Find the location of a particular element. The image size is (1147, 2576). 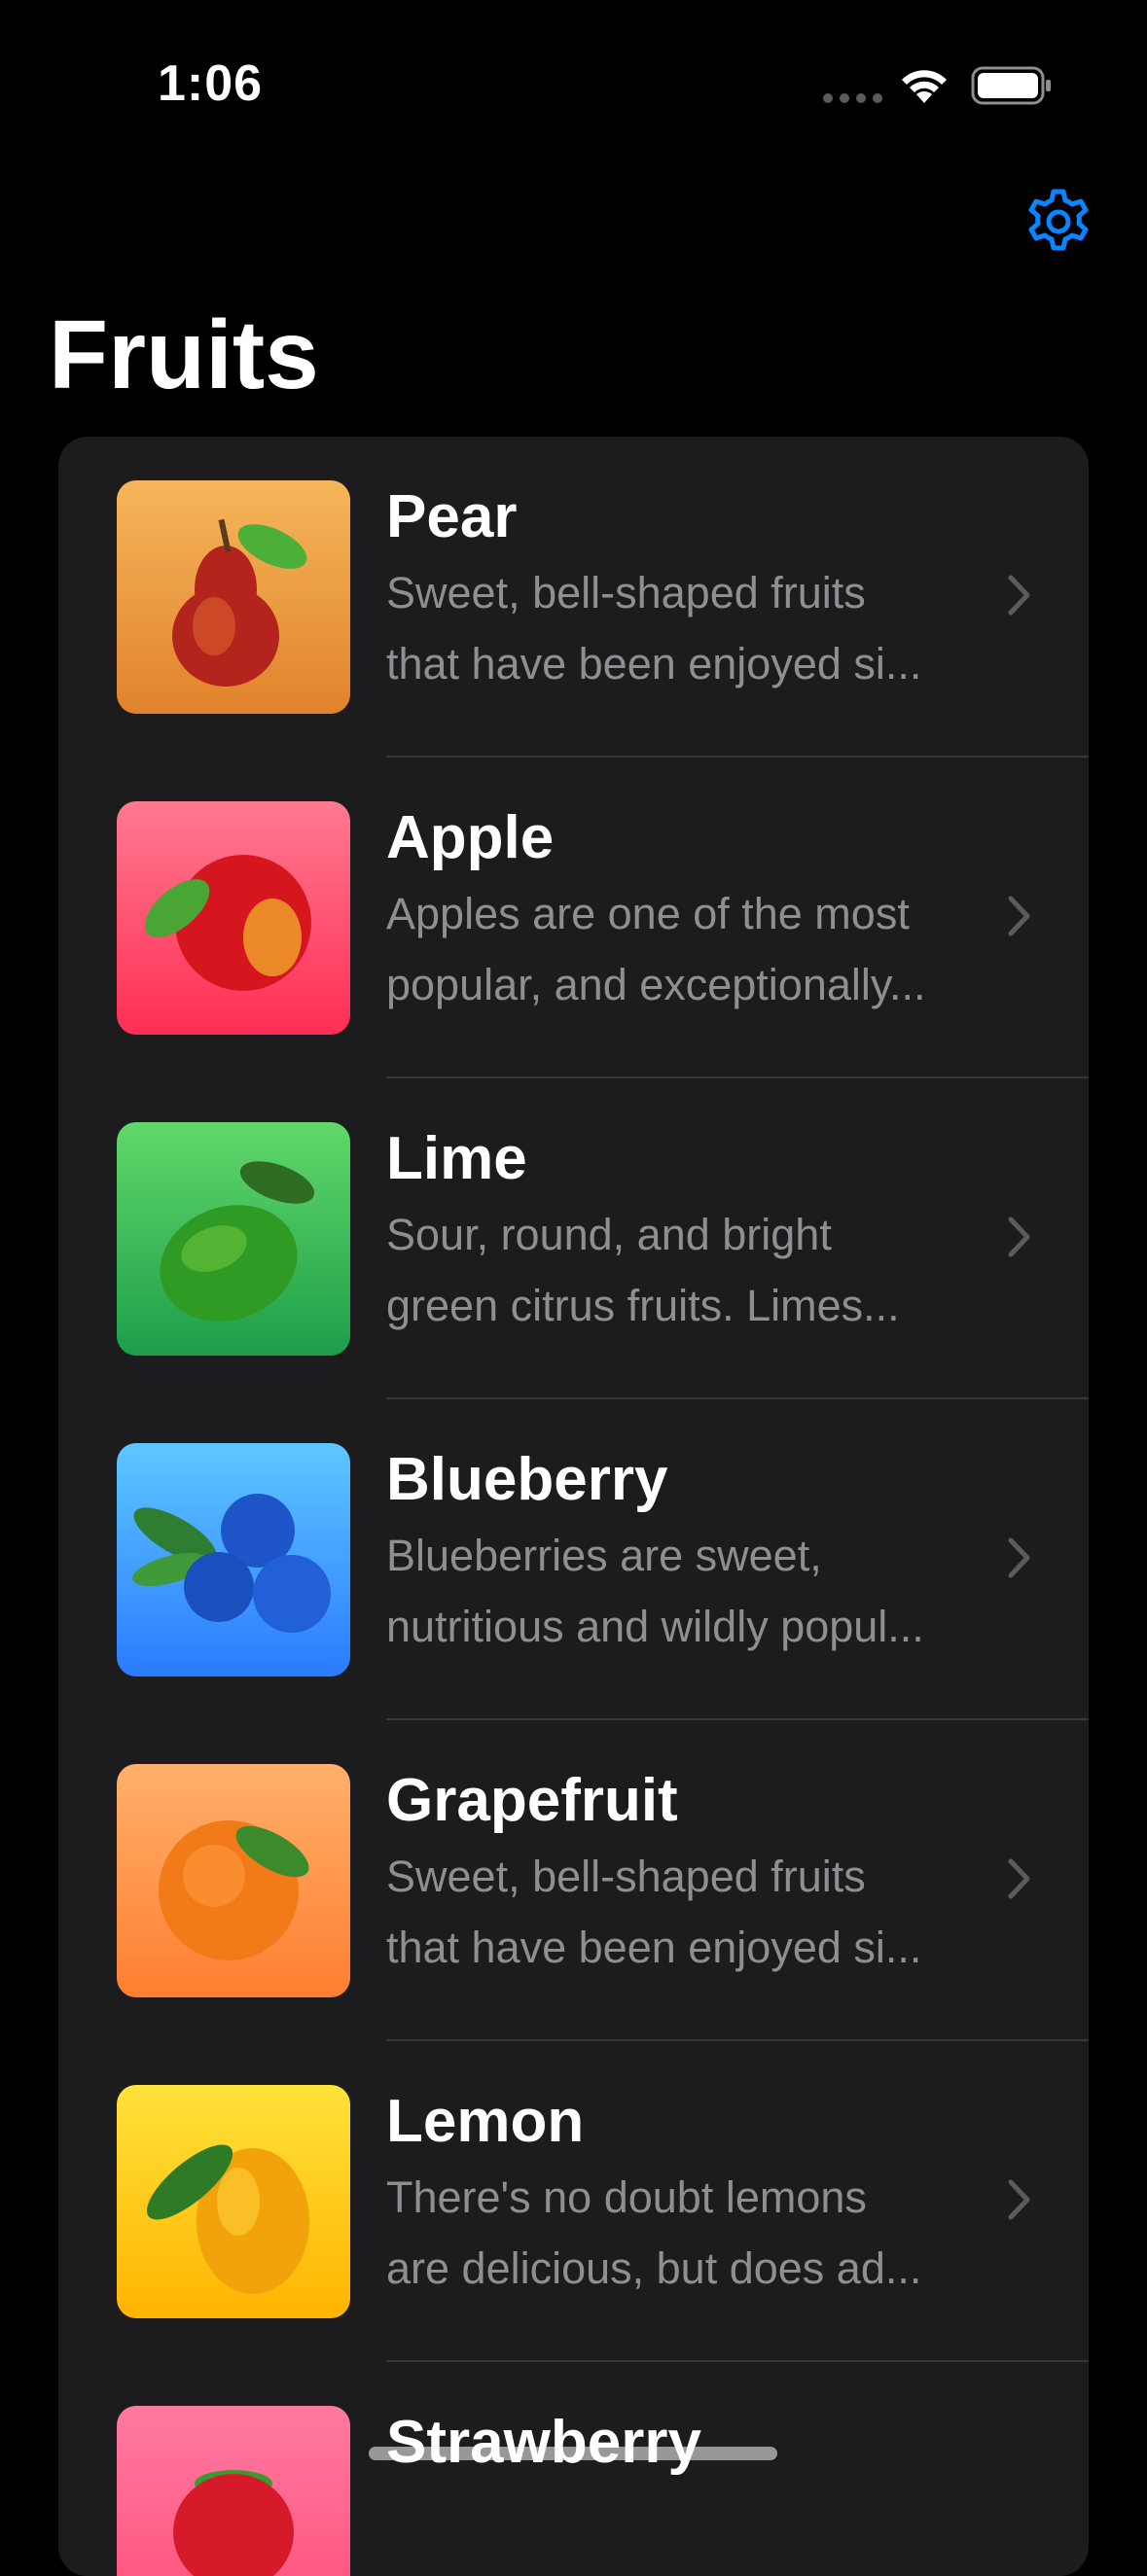

fruit-name: Pear is located at coordinates (452, 517).